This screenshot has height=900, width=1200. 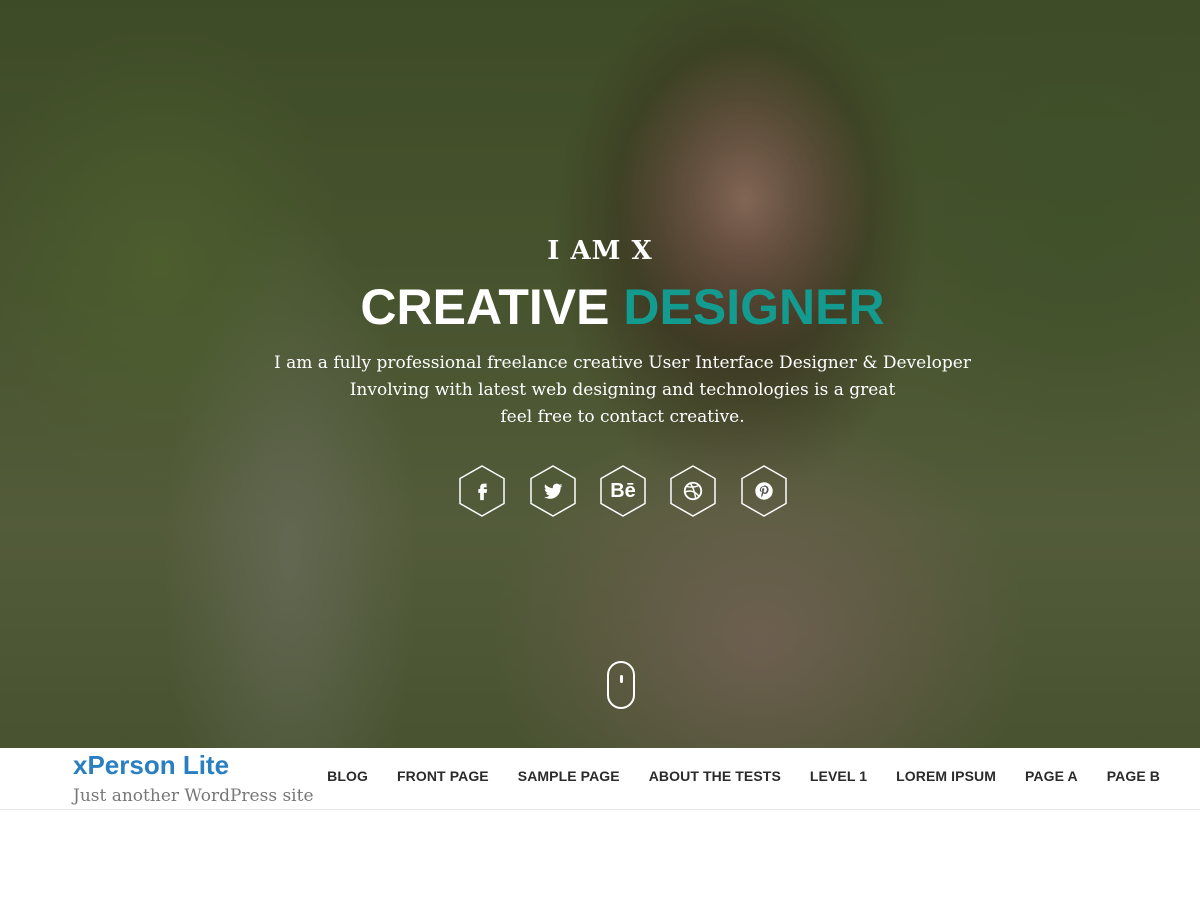 I want to click on nav-item-blog: BLOG, so click(x=347, y=776).